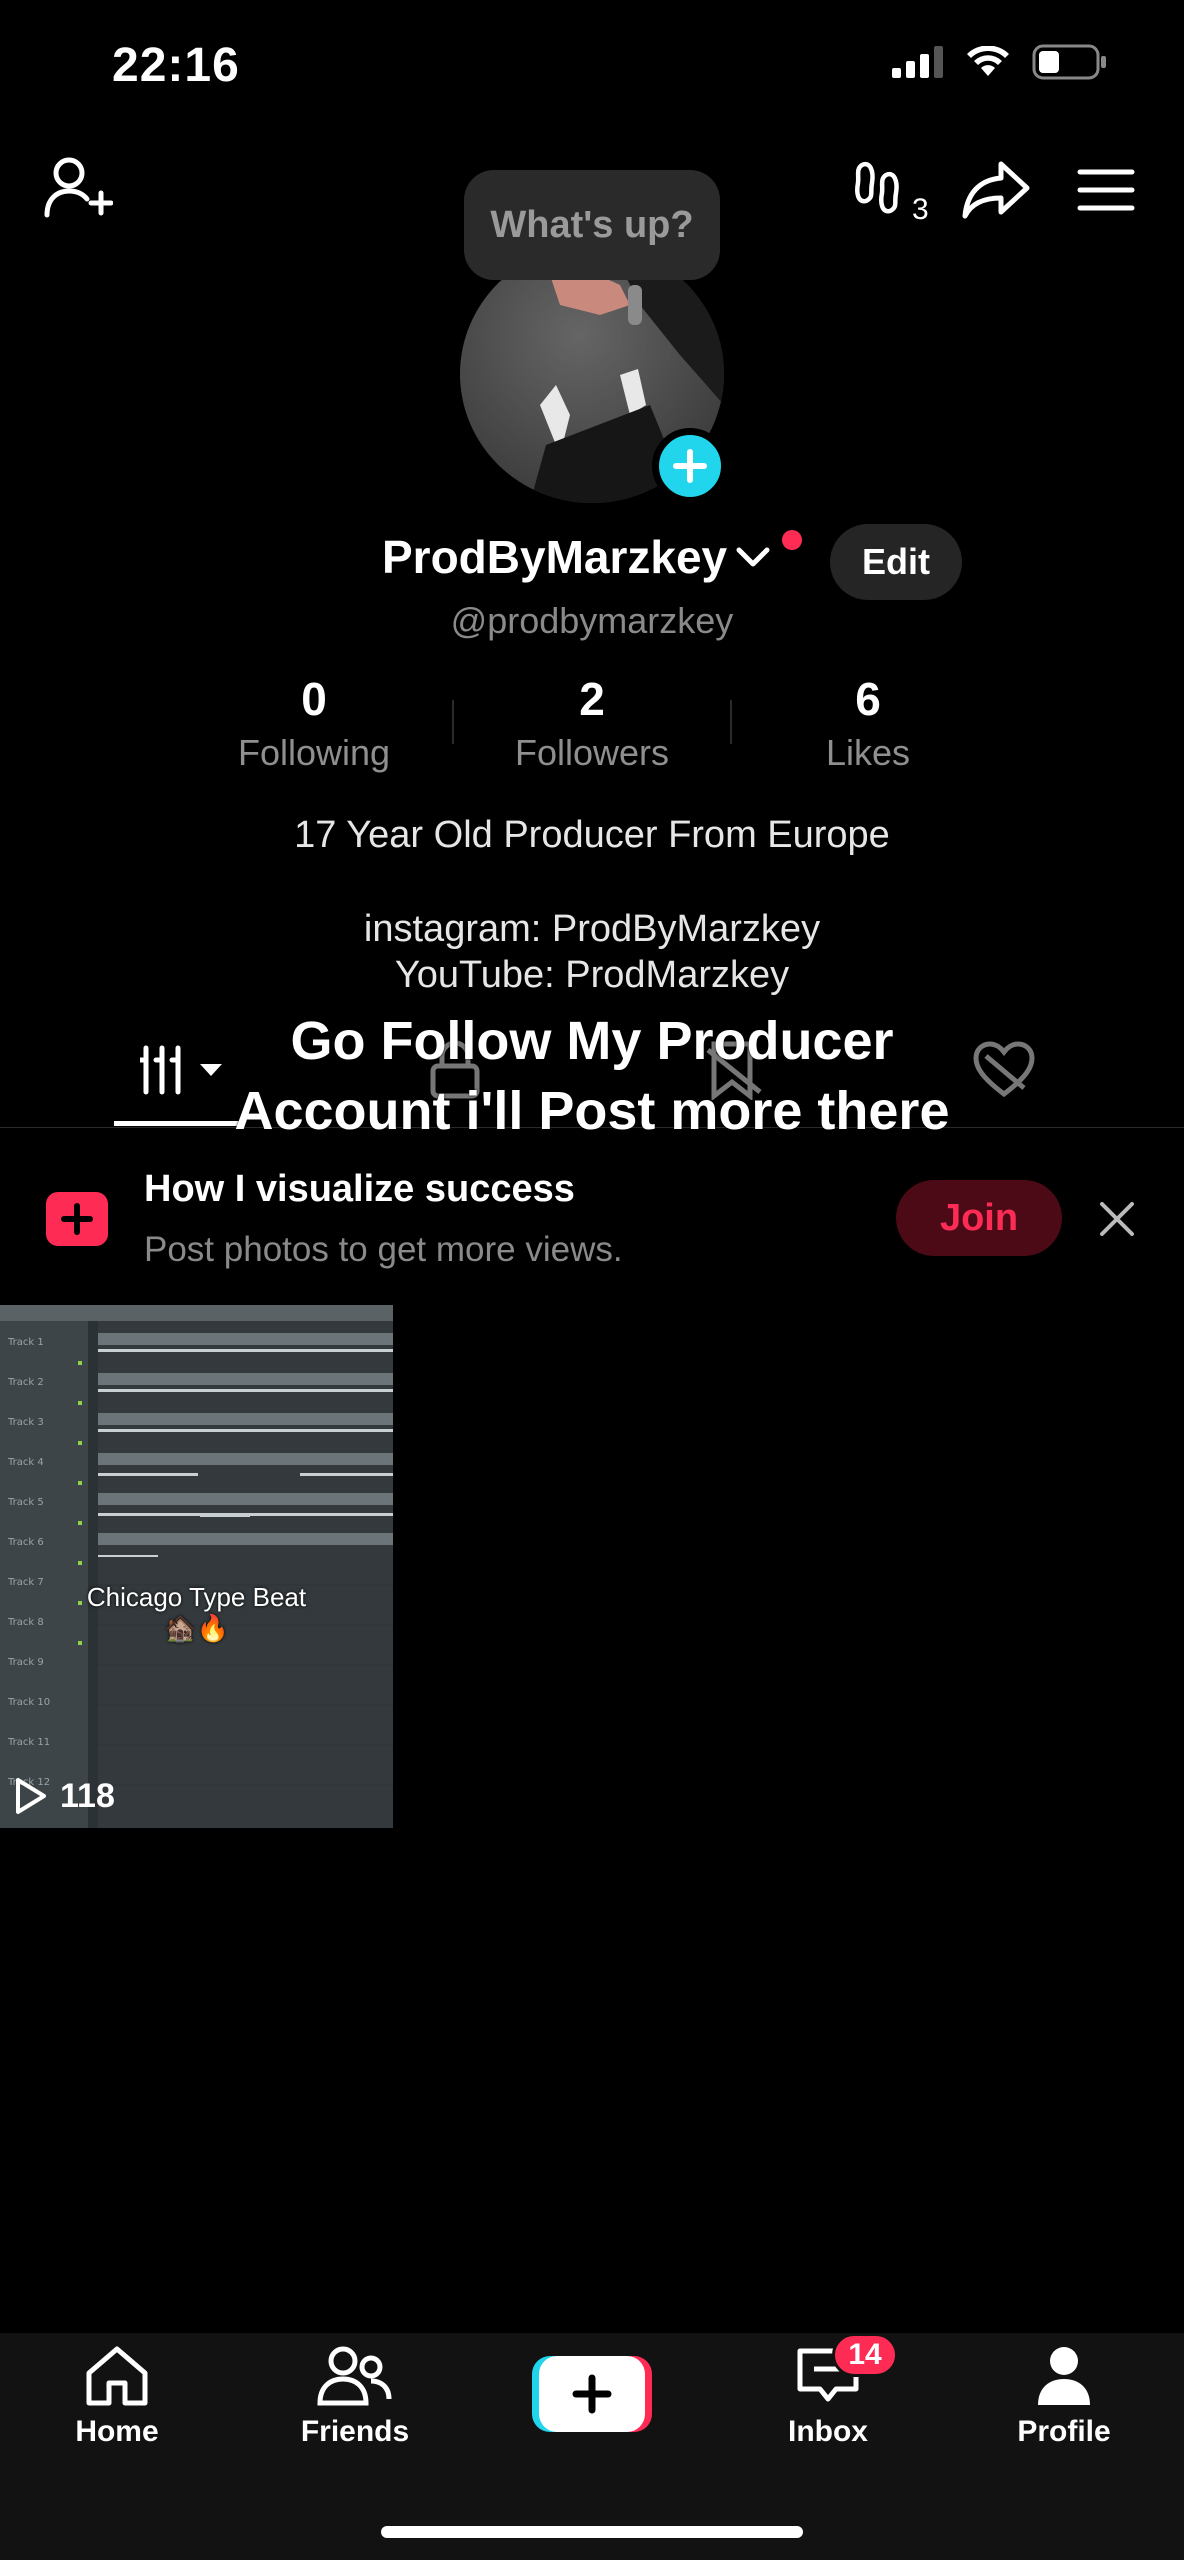 The width and height of the screenshot is (1184, 2560). I want to click on nav-friends: Friends, so click(355, 2397).